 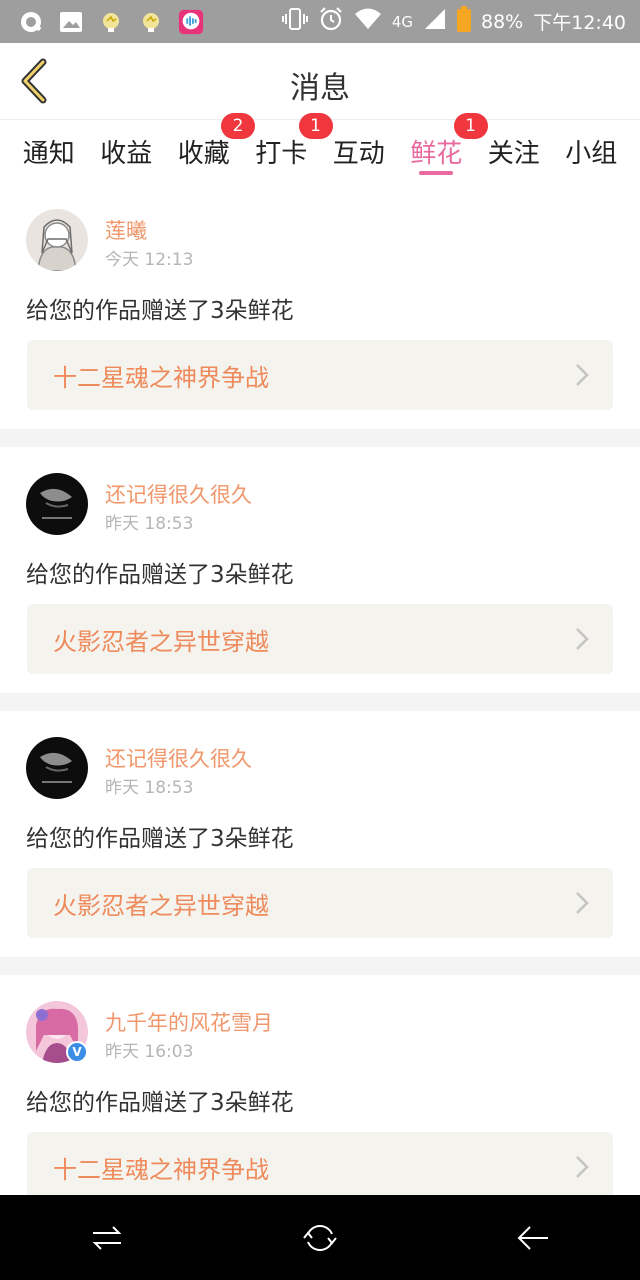 I want to click on q-app-icon, so click(x=31, y=22).